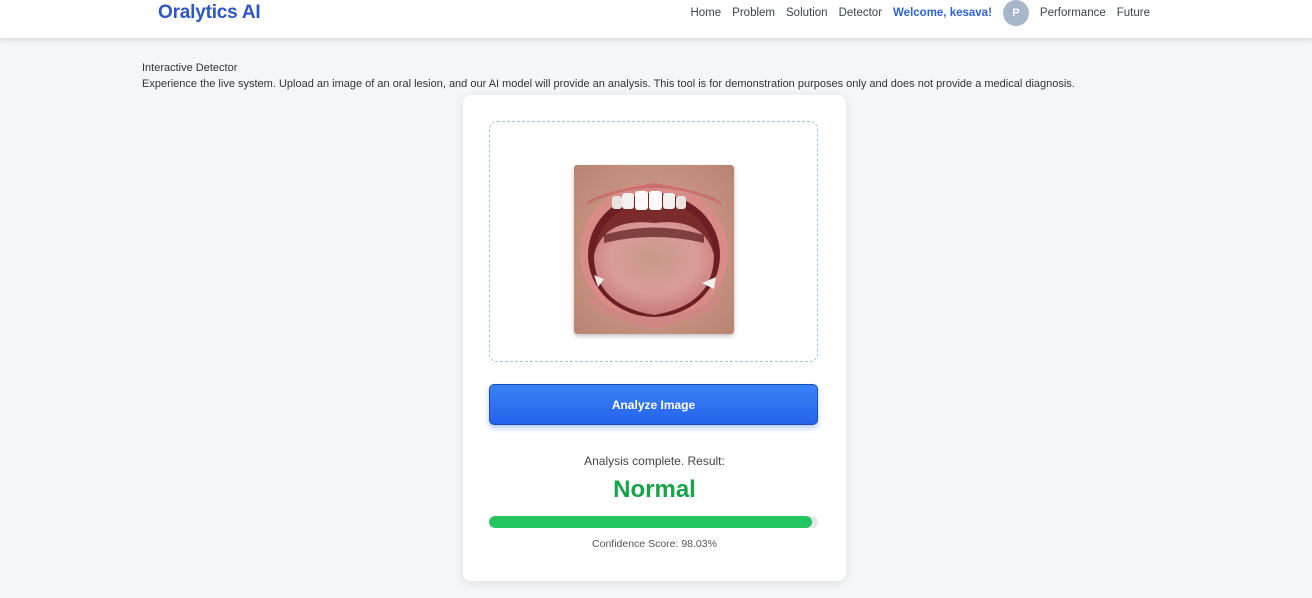 The width and height of the screenshot is (1312, 598). What do you see at coordinates (654, 544) in the screenshot?
I see `confidence-score-text: Confidence Score: 98.03%` at bounding box center [654, 544].